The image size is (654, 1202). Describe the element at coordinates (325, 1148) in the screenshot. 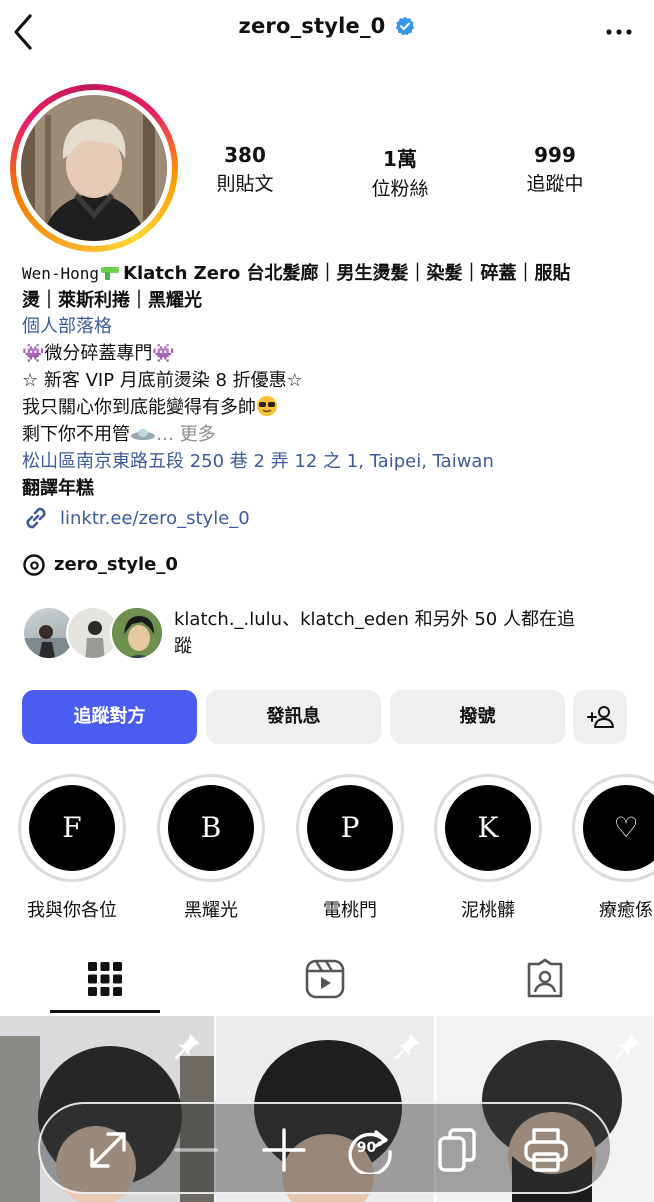

I see `floating-toolbar: 90°` at that location.